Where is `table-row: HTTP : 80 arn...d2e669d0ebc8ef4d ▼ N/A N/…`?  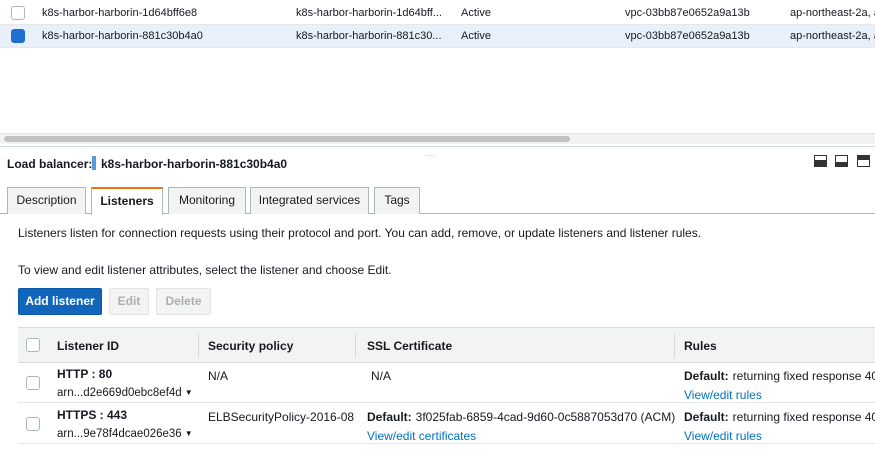
table-row: HTTP : 80 arn...d2e669d0ebc8ef4d ▼ N/A N/… is located at coordinates (446, 383).